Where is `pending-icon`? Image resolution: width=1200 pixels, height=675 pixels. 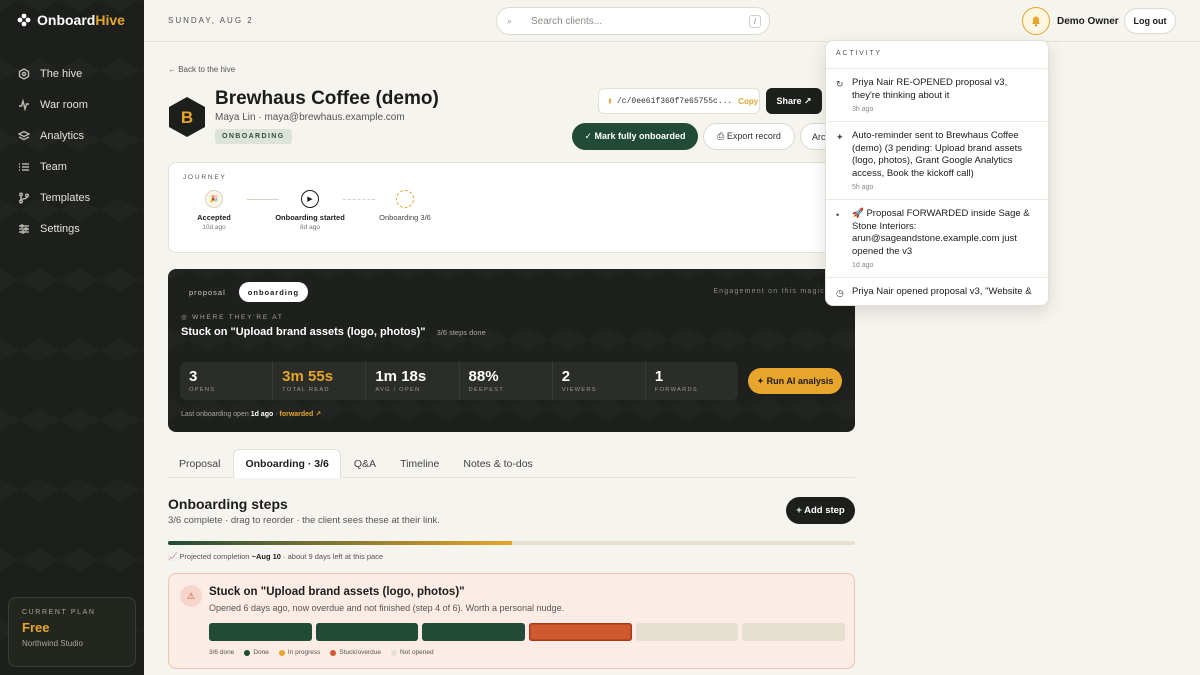 pending-icon is located at coordinates (405, 199).